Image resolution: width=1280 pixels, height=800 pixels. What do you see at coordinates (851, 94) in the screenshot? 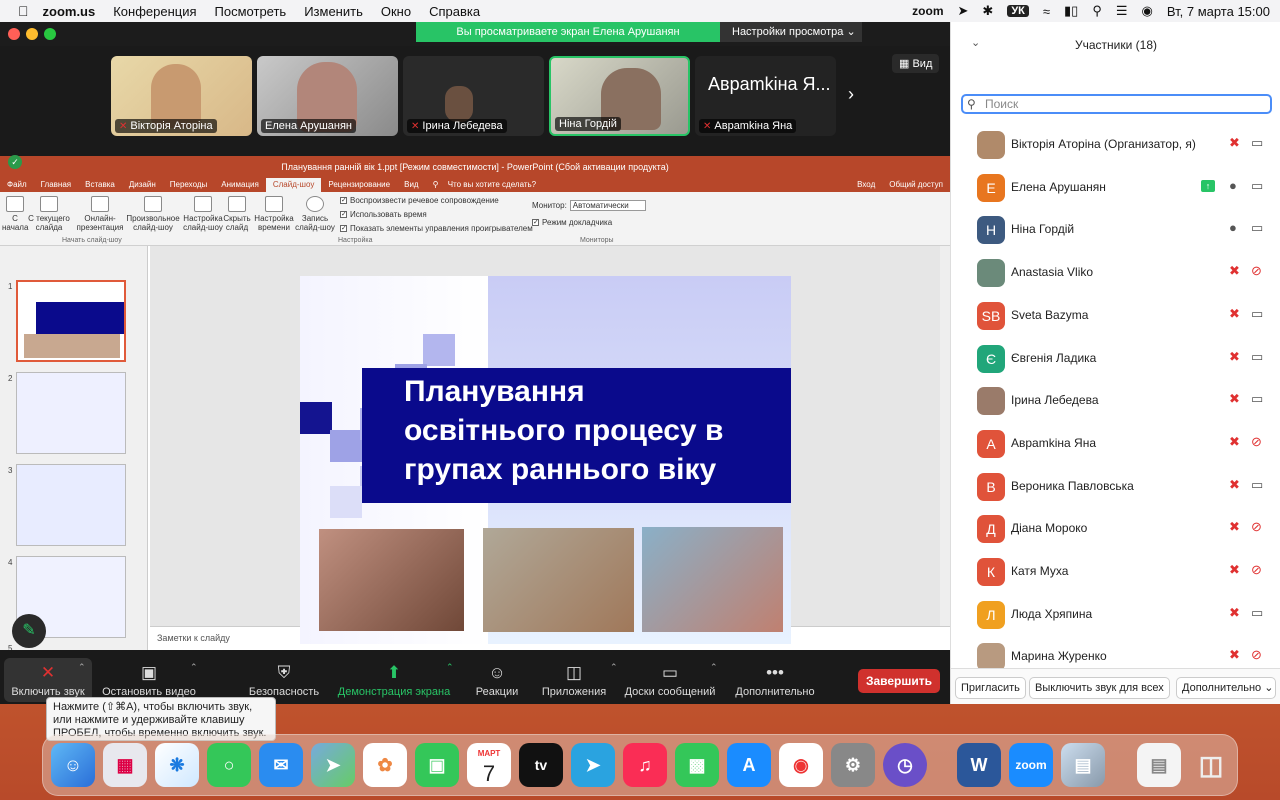
I see `next-page-chevron-icon: ›` at bounding box center [851, 94].